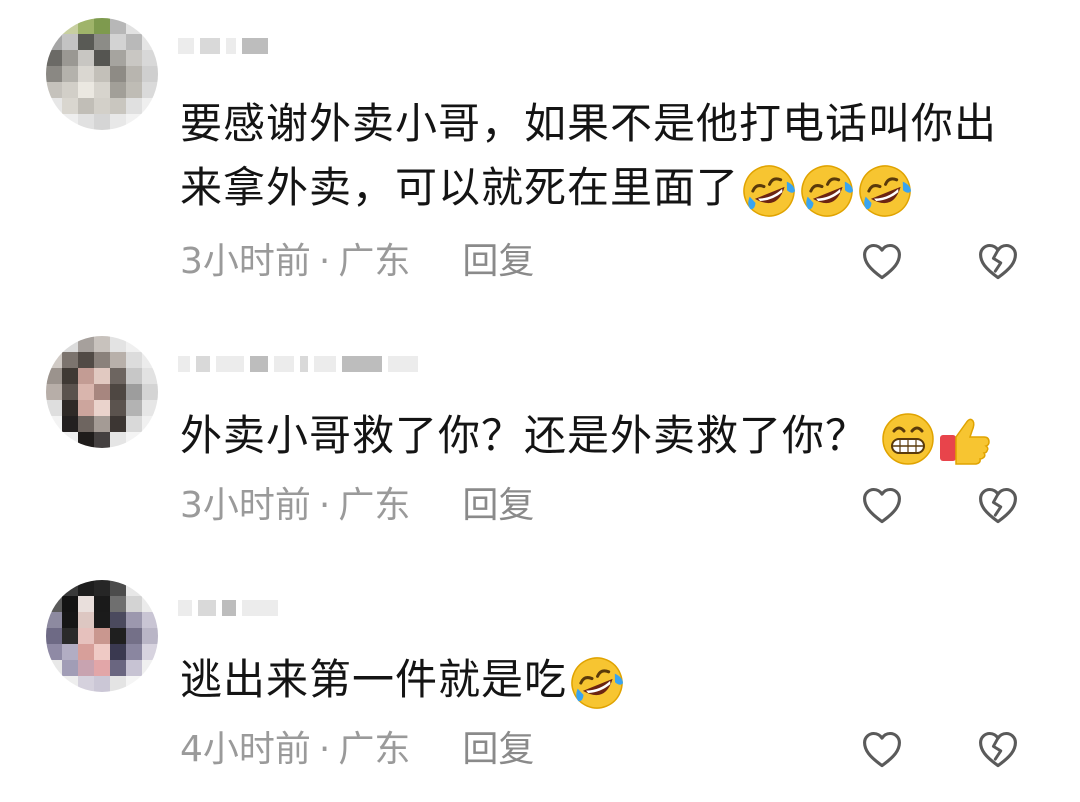 The width and height of the screenshot is (1080, 802). What do you see at coordinates (374, 679) in the screenshot?
I see `comment-text: 逃出来第一件就是吃` at bounding box center [374, 679].